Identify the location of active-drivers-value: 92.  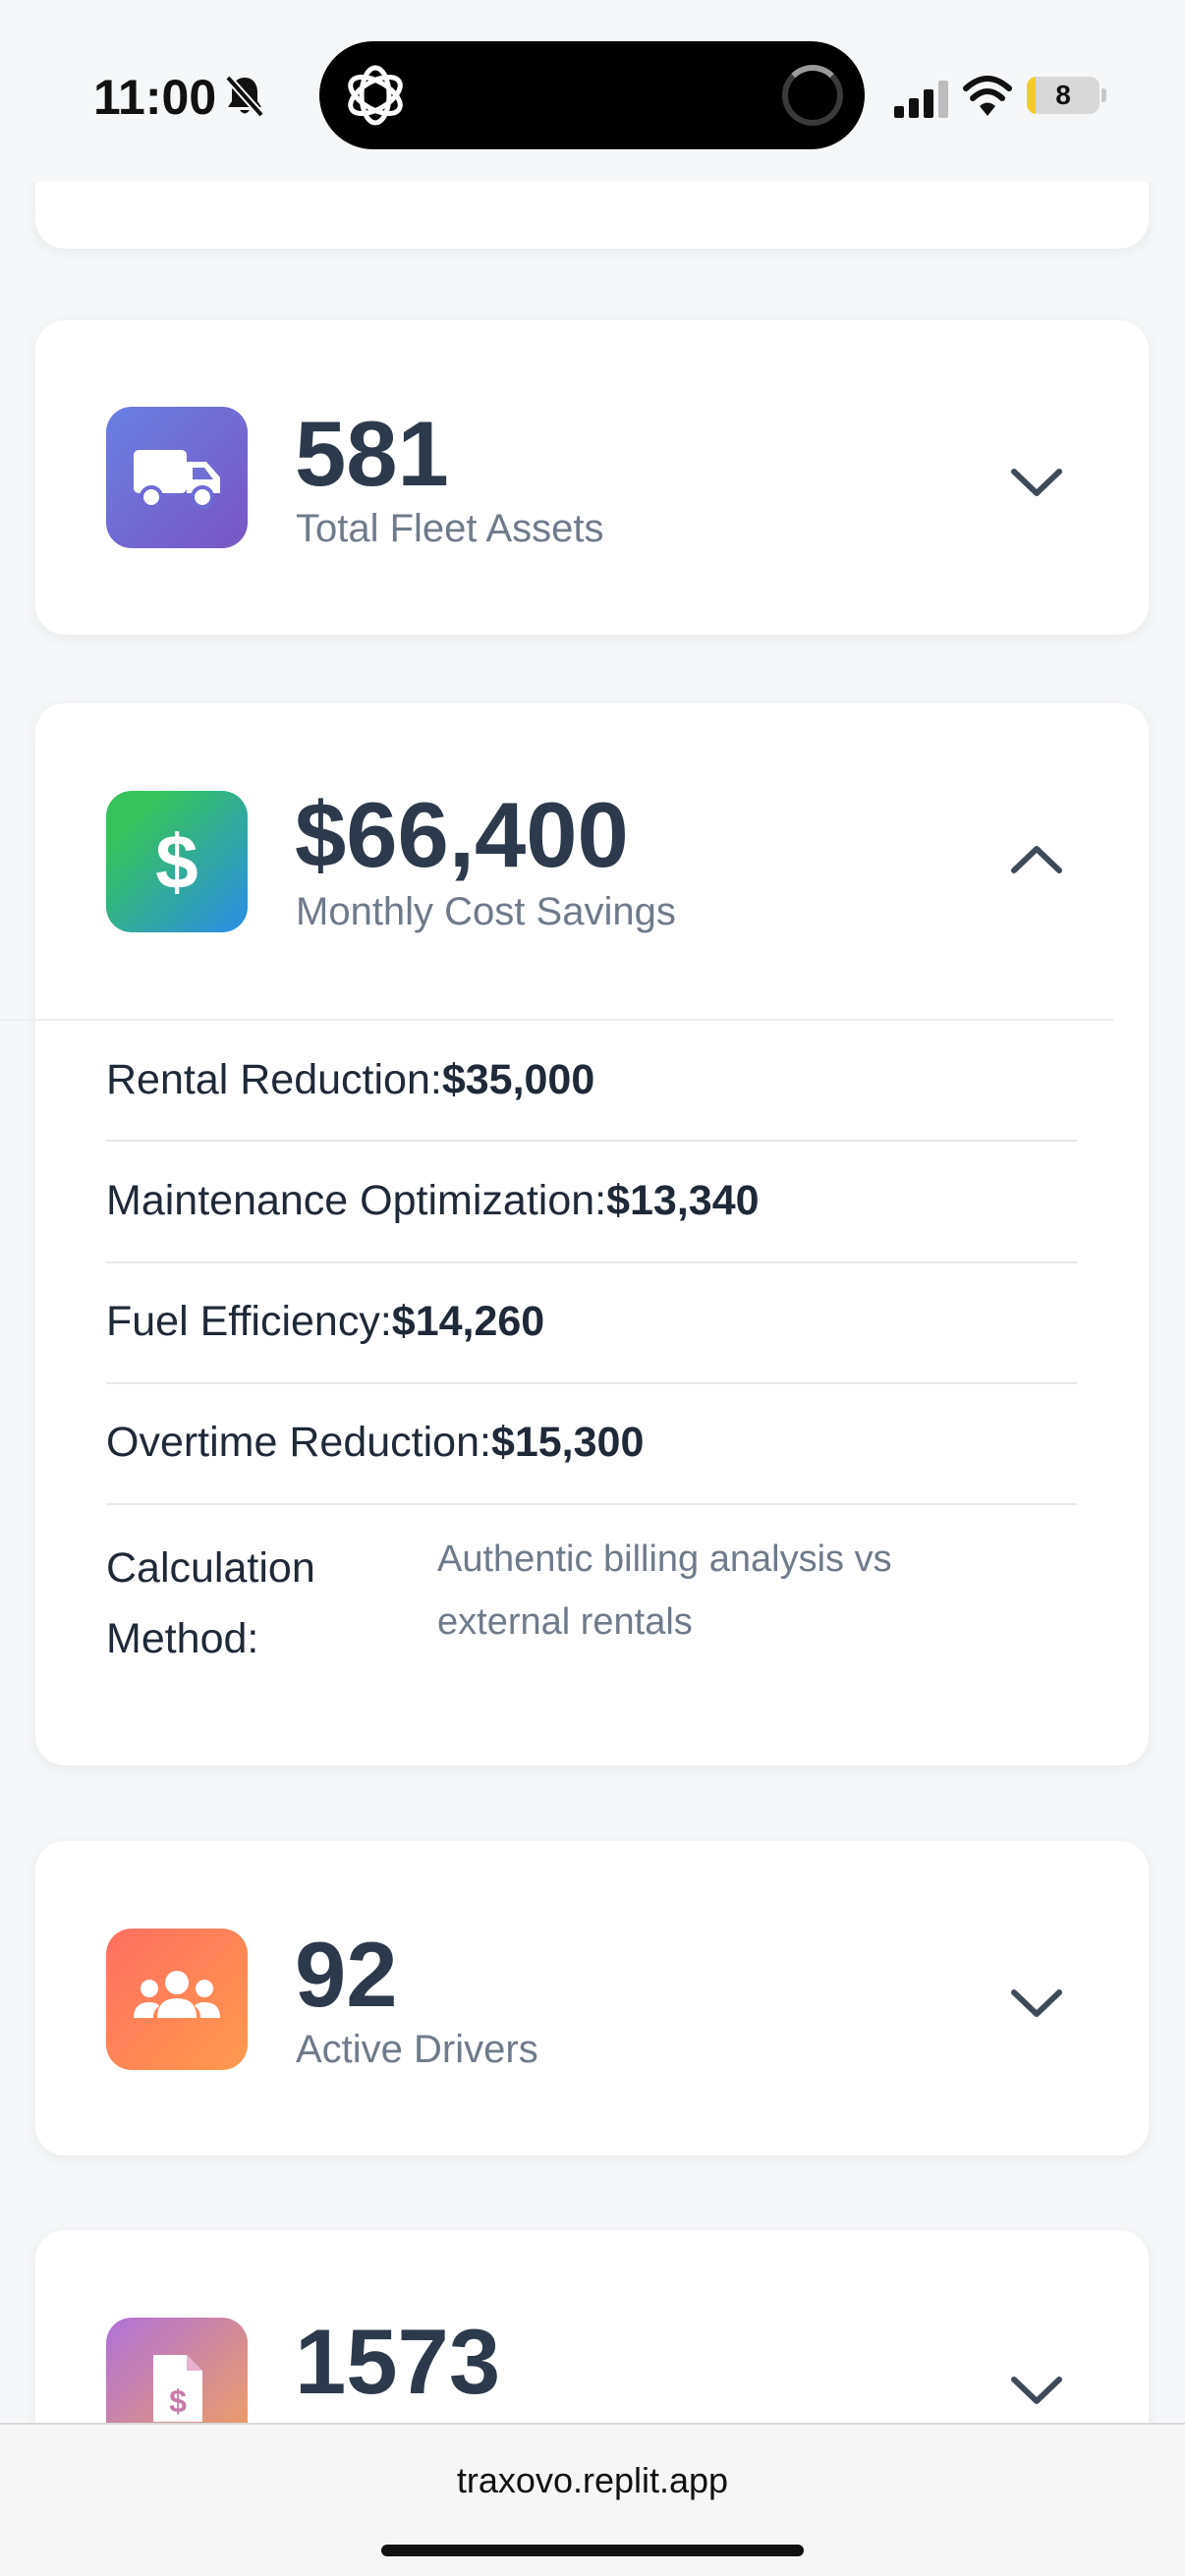
(347, 1974).